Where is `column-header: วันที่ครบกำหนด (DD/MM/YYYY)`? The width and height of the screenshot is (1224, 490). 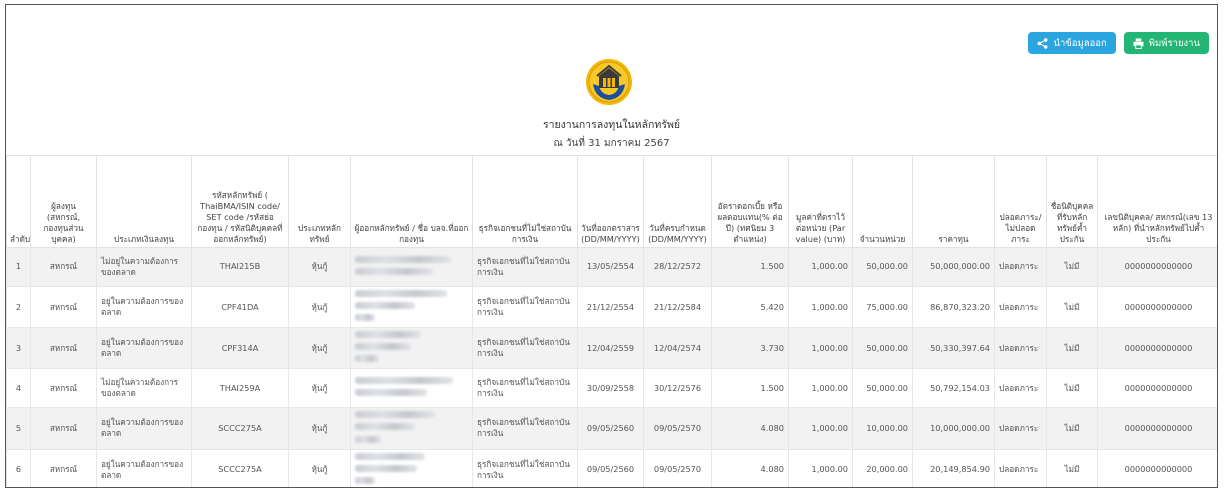 column-header: วันที่ครบกำหนด (DD/MM/YYYY) is located at coordinates (677, 201).